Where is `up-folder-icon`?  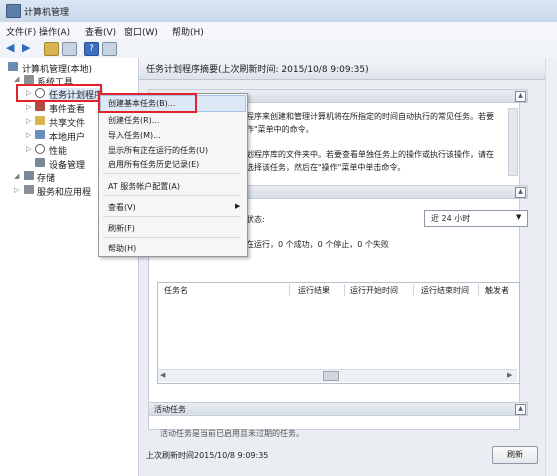
up-folder-icon is located at coordinates (51, 49).